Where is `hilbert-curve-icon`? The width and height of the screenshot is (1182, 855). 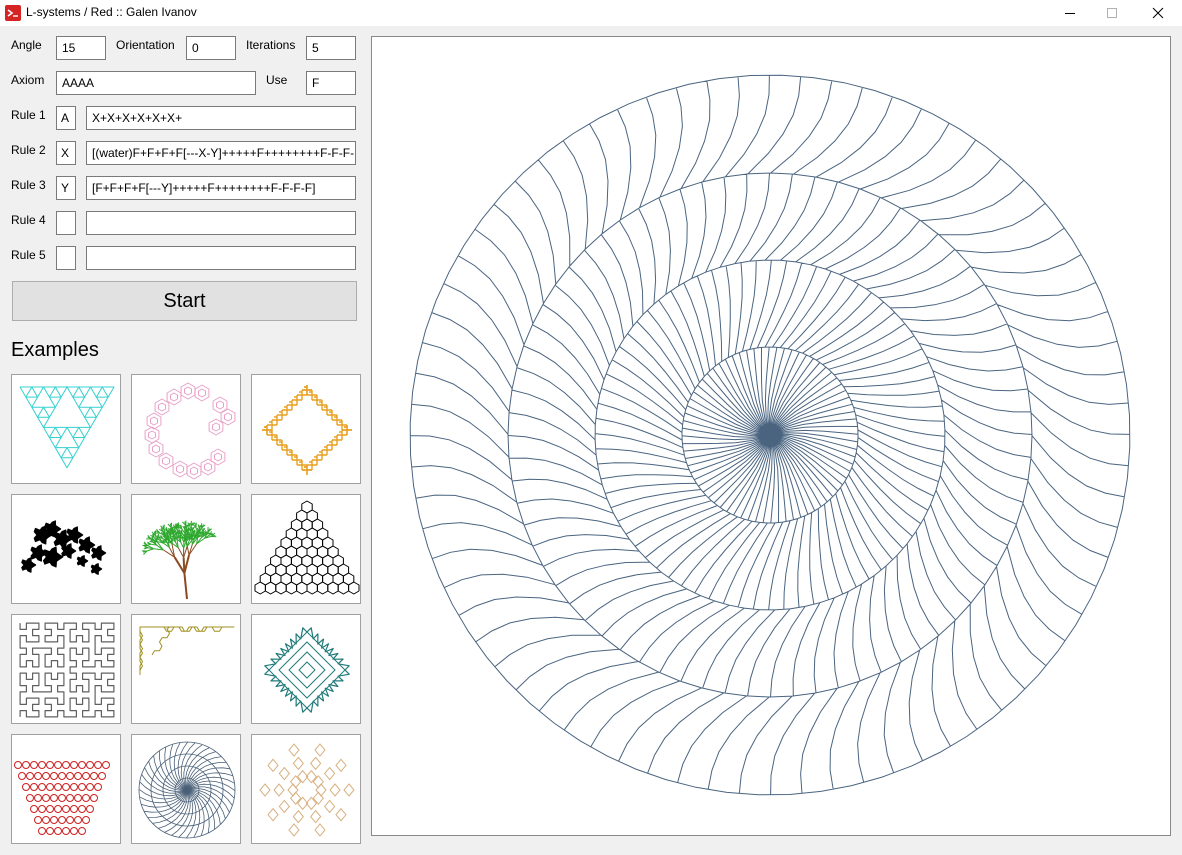 hilbert-curve-icon is located at coordinates (67, 670).